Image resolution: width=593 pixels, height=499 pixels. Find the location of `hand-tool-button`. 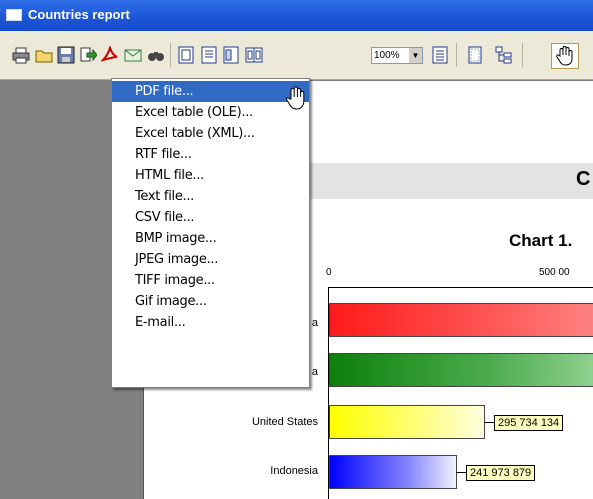

hand-tool-button is located at coordinates (565, 56).